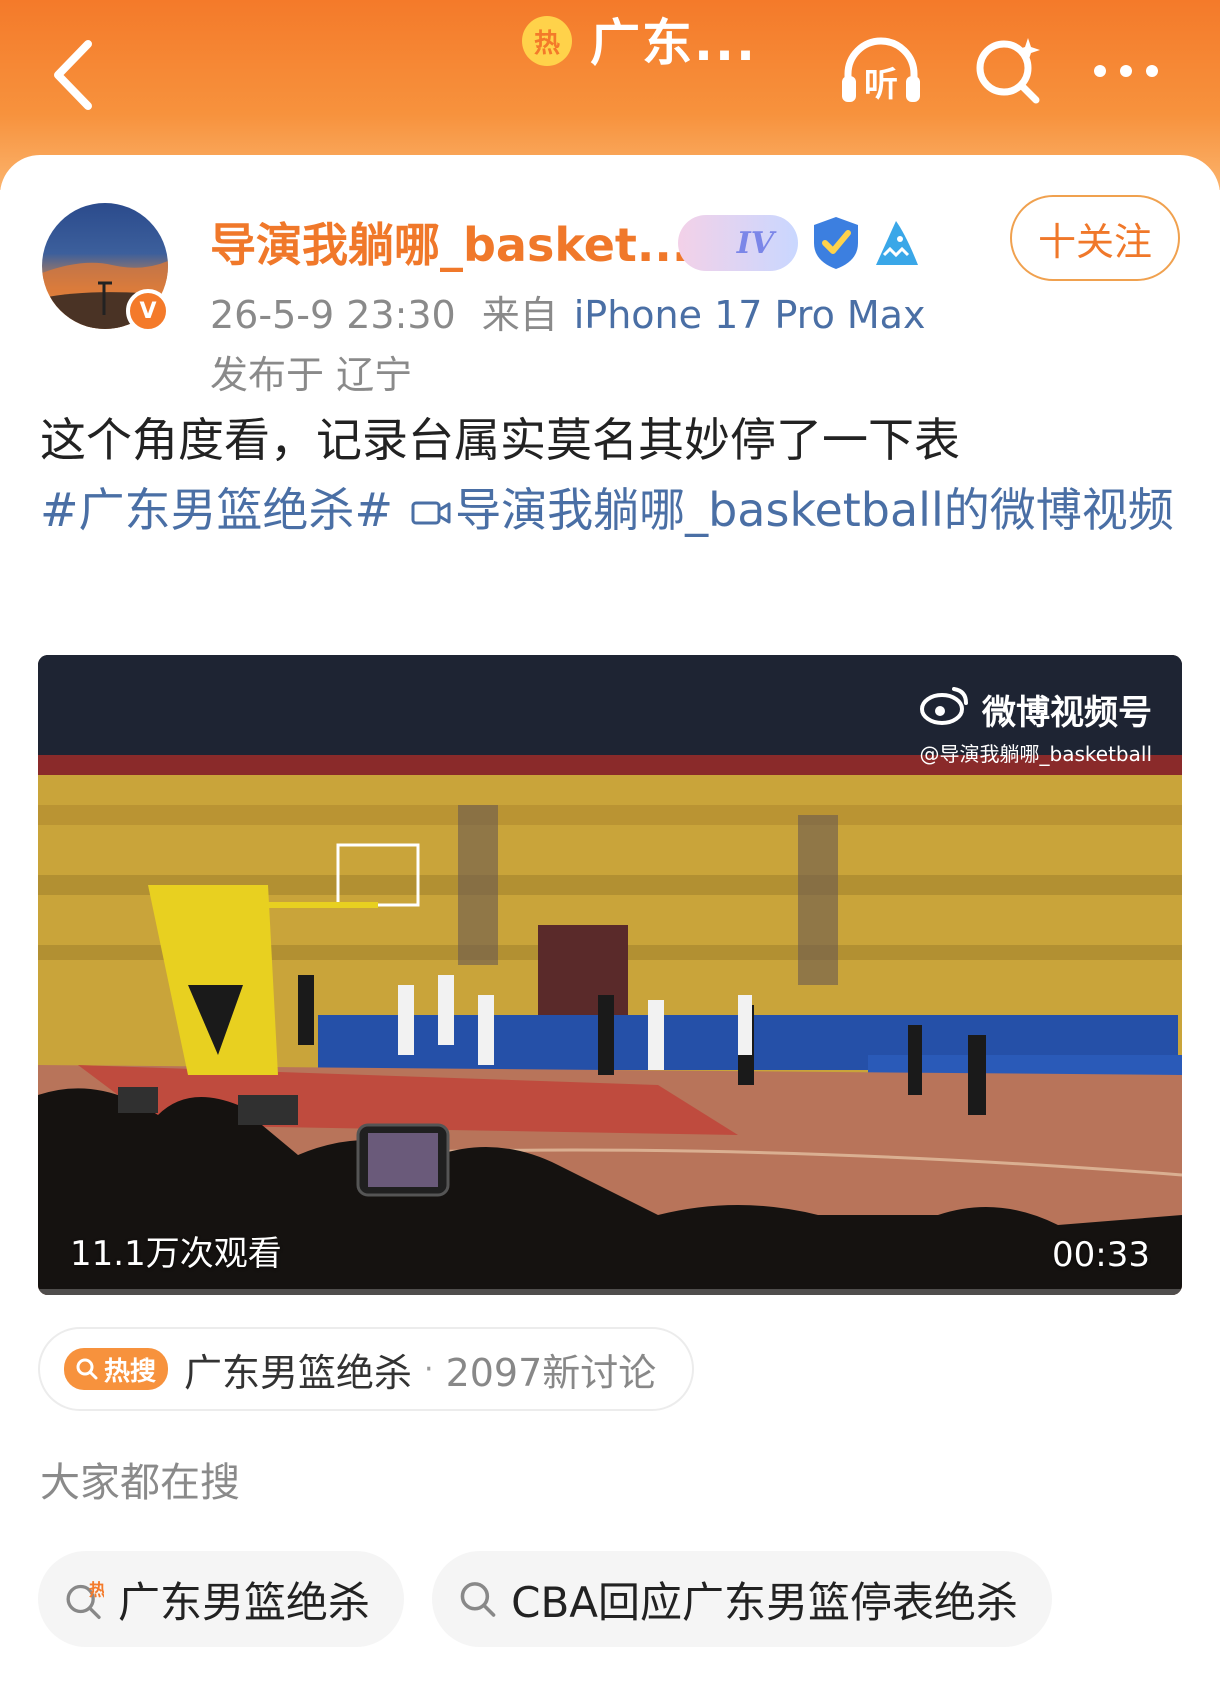  Describe the element at coordinates (814, 510) in the screenshot. I see `video-link: 导演我躺哪_basketball的微博视频` at that location.